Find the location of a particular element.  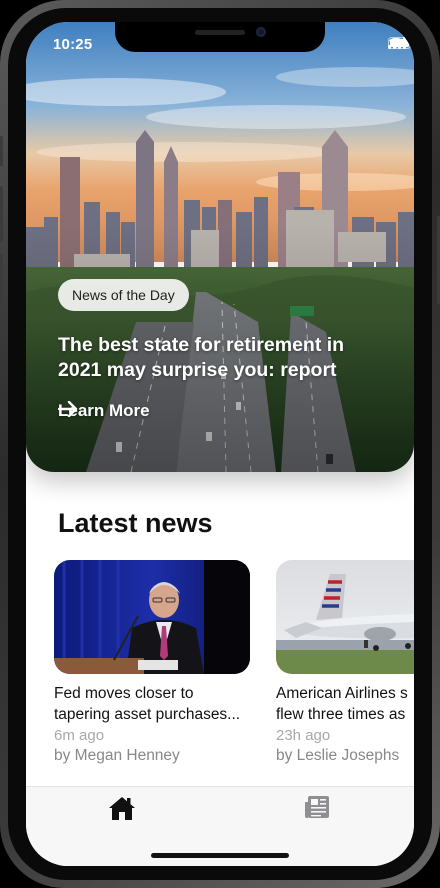

hero-title-line-2: 2021 may surprise you: report is located at coordinates (197, 370).